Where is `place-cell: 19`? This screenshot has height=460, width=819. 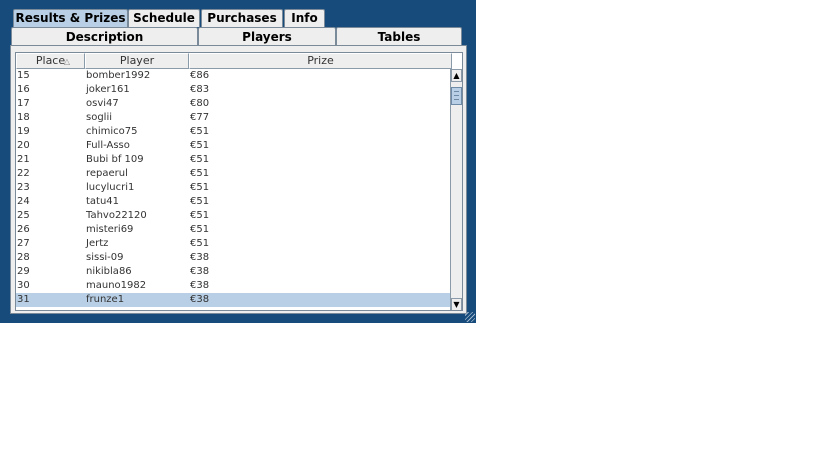 place-cell: 19 is located at coordinates (23, 131).